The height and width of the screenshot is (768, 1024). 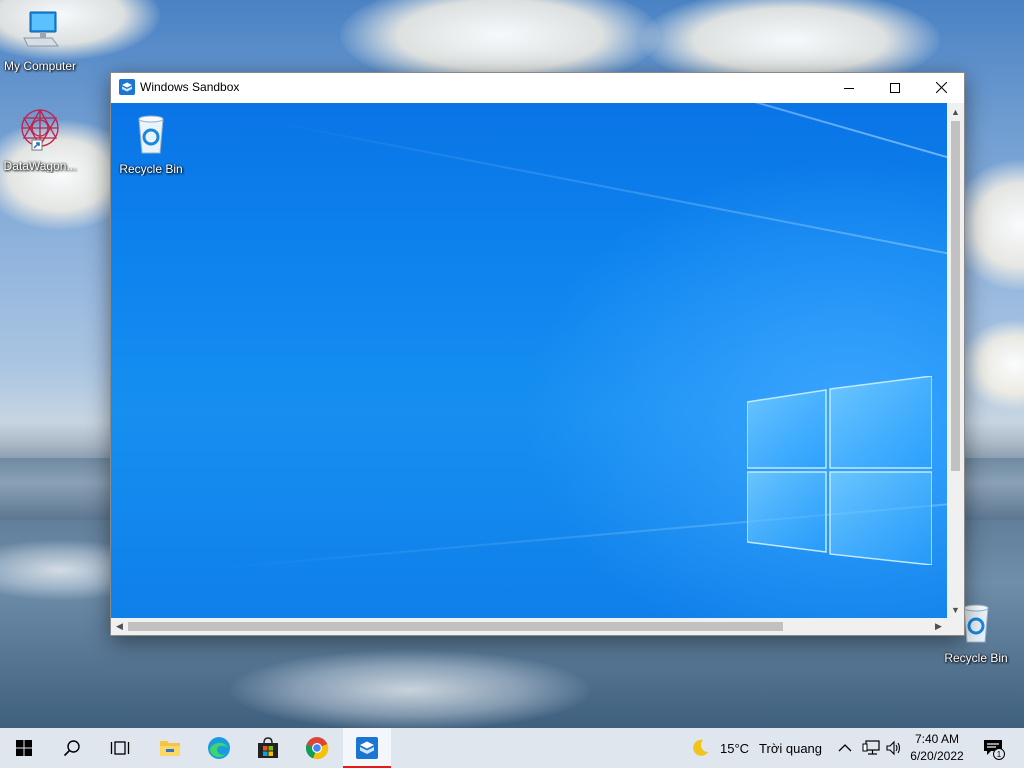 I want to click on maximize-button, so click(x=895, y=87).